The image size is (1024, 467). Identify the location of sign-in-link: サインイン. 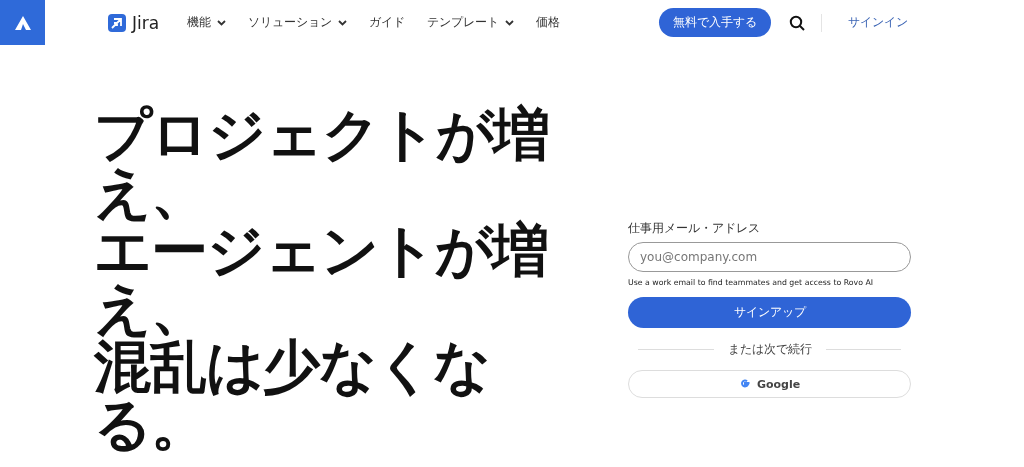
(878, 22).